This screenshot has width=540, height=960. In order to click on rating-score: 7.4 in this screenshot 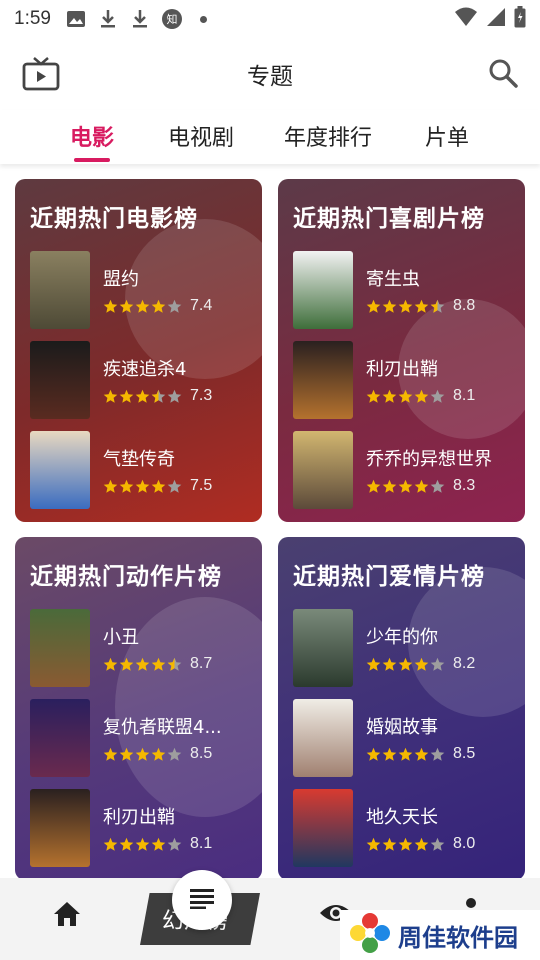, I will do `click(201, 305)`.